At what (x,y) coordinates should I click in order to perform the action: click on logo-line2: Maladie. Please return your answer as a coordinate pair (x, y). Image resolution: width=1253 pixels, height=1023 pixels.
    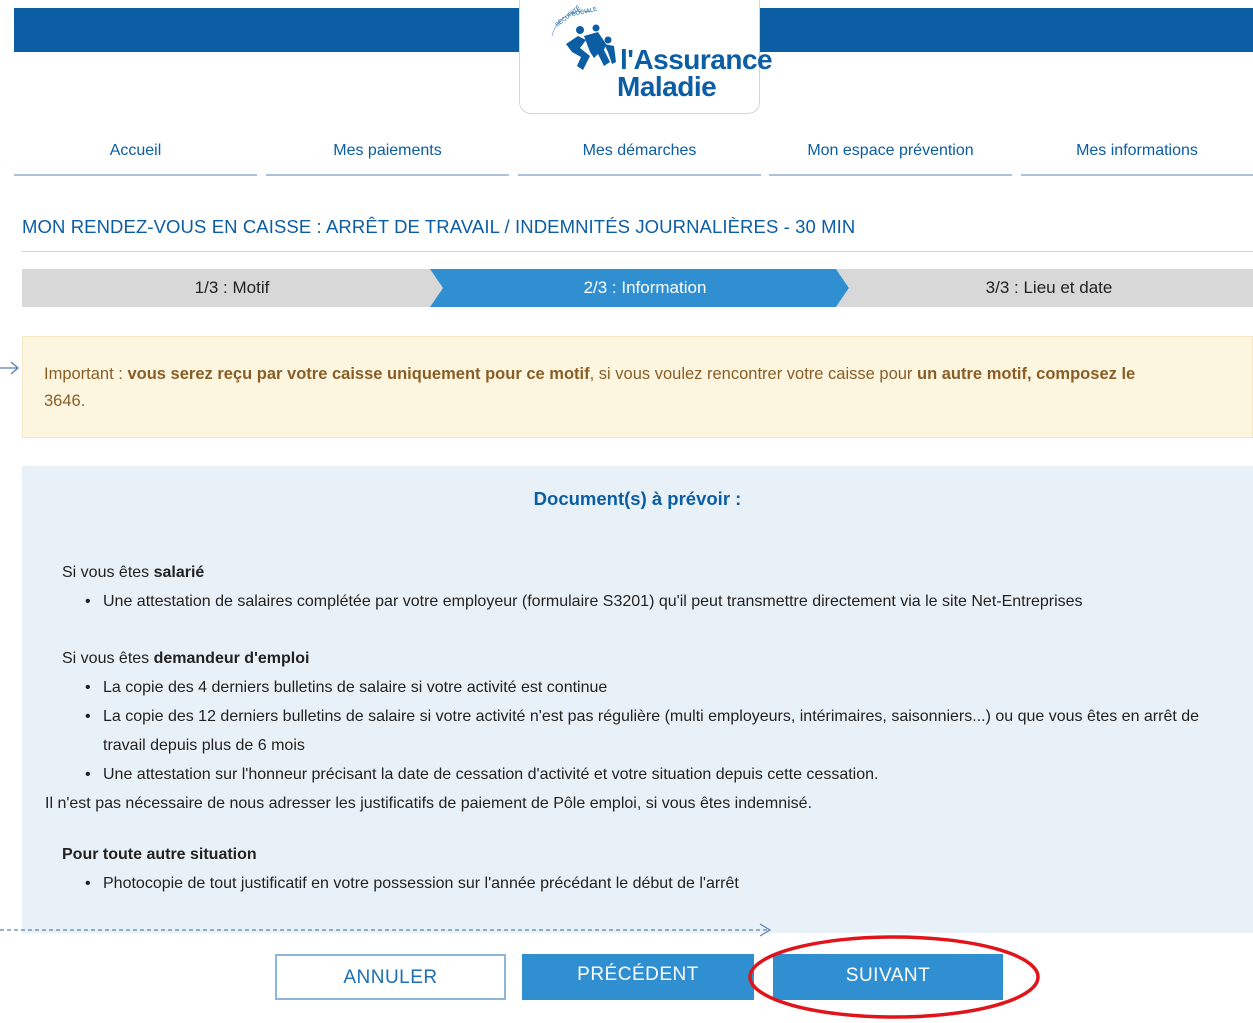
    Looking at the image, I should click on (667, 86).